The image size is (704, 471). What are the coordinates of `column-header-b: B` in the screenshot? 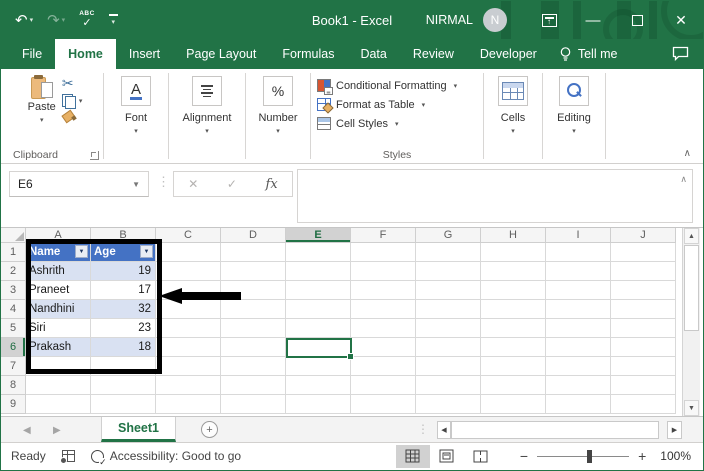 It's located at (123, 235).